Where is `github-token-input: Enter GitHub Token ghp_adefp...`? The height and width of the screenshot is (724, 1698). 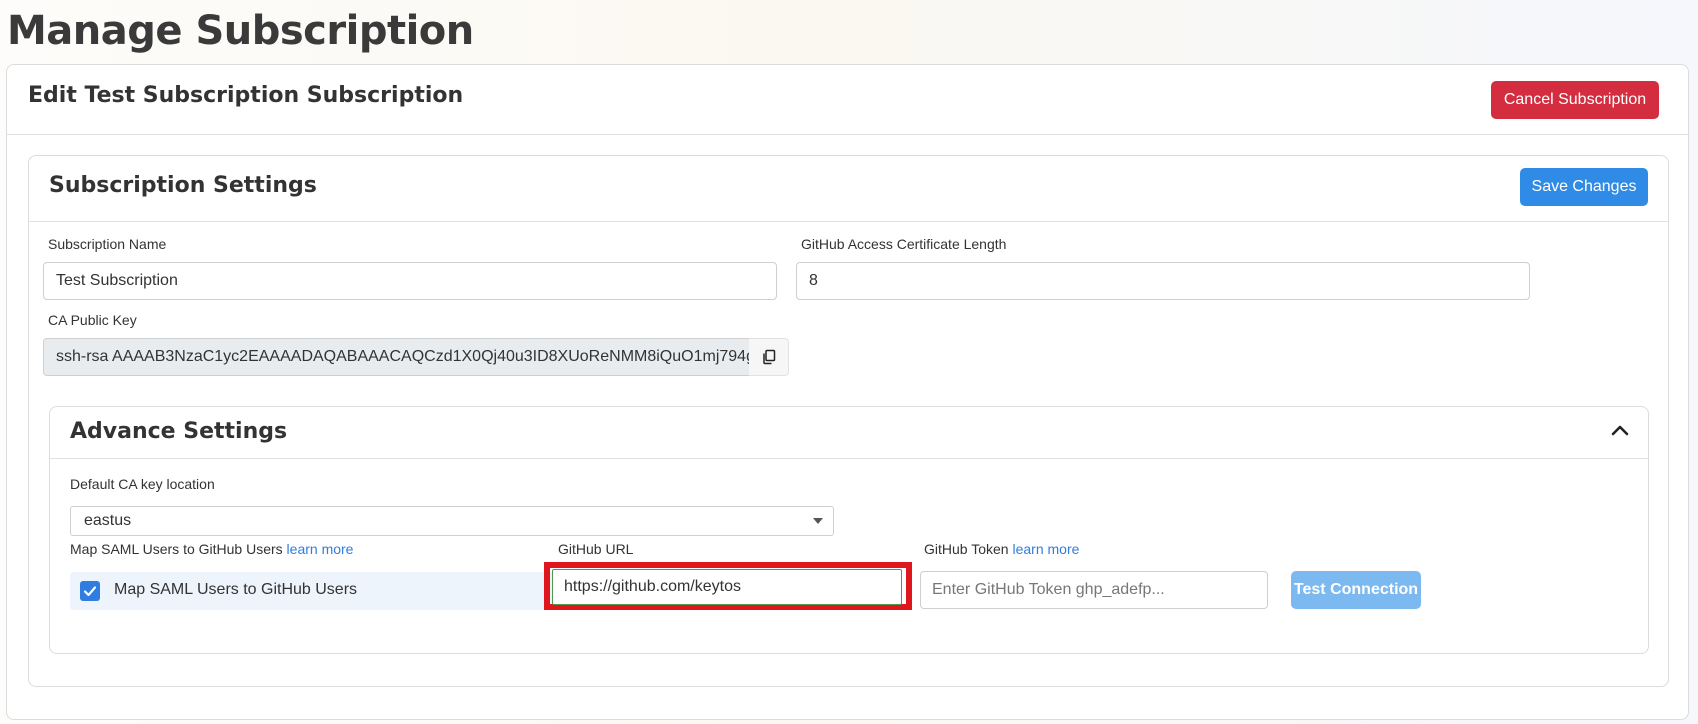
github-token-input: Enter GitHub Token ghp_adefp... is located at coordinates (1094, 590).